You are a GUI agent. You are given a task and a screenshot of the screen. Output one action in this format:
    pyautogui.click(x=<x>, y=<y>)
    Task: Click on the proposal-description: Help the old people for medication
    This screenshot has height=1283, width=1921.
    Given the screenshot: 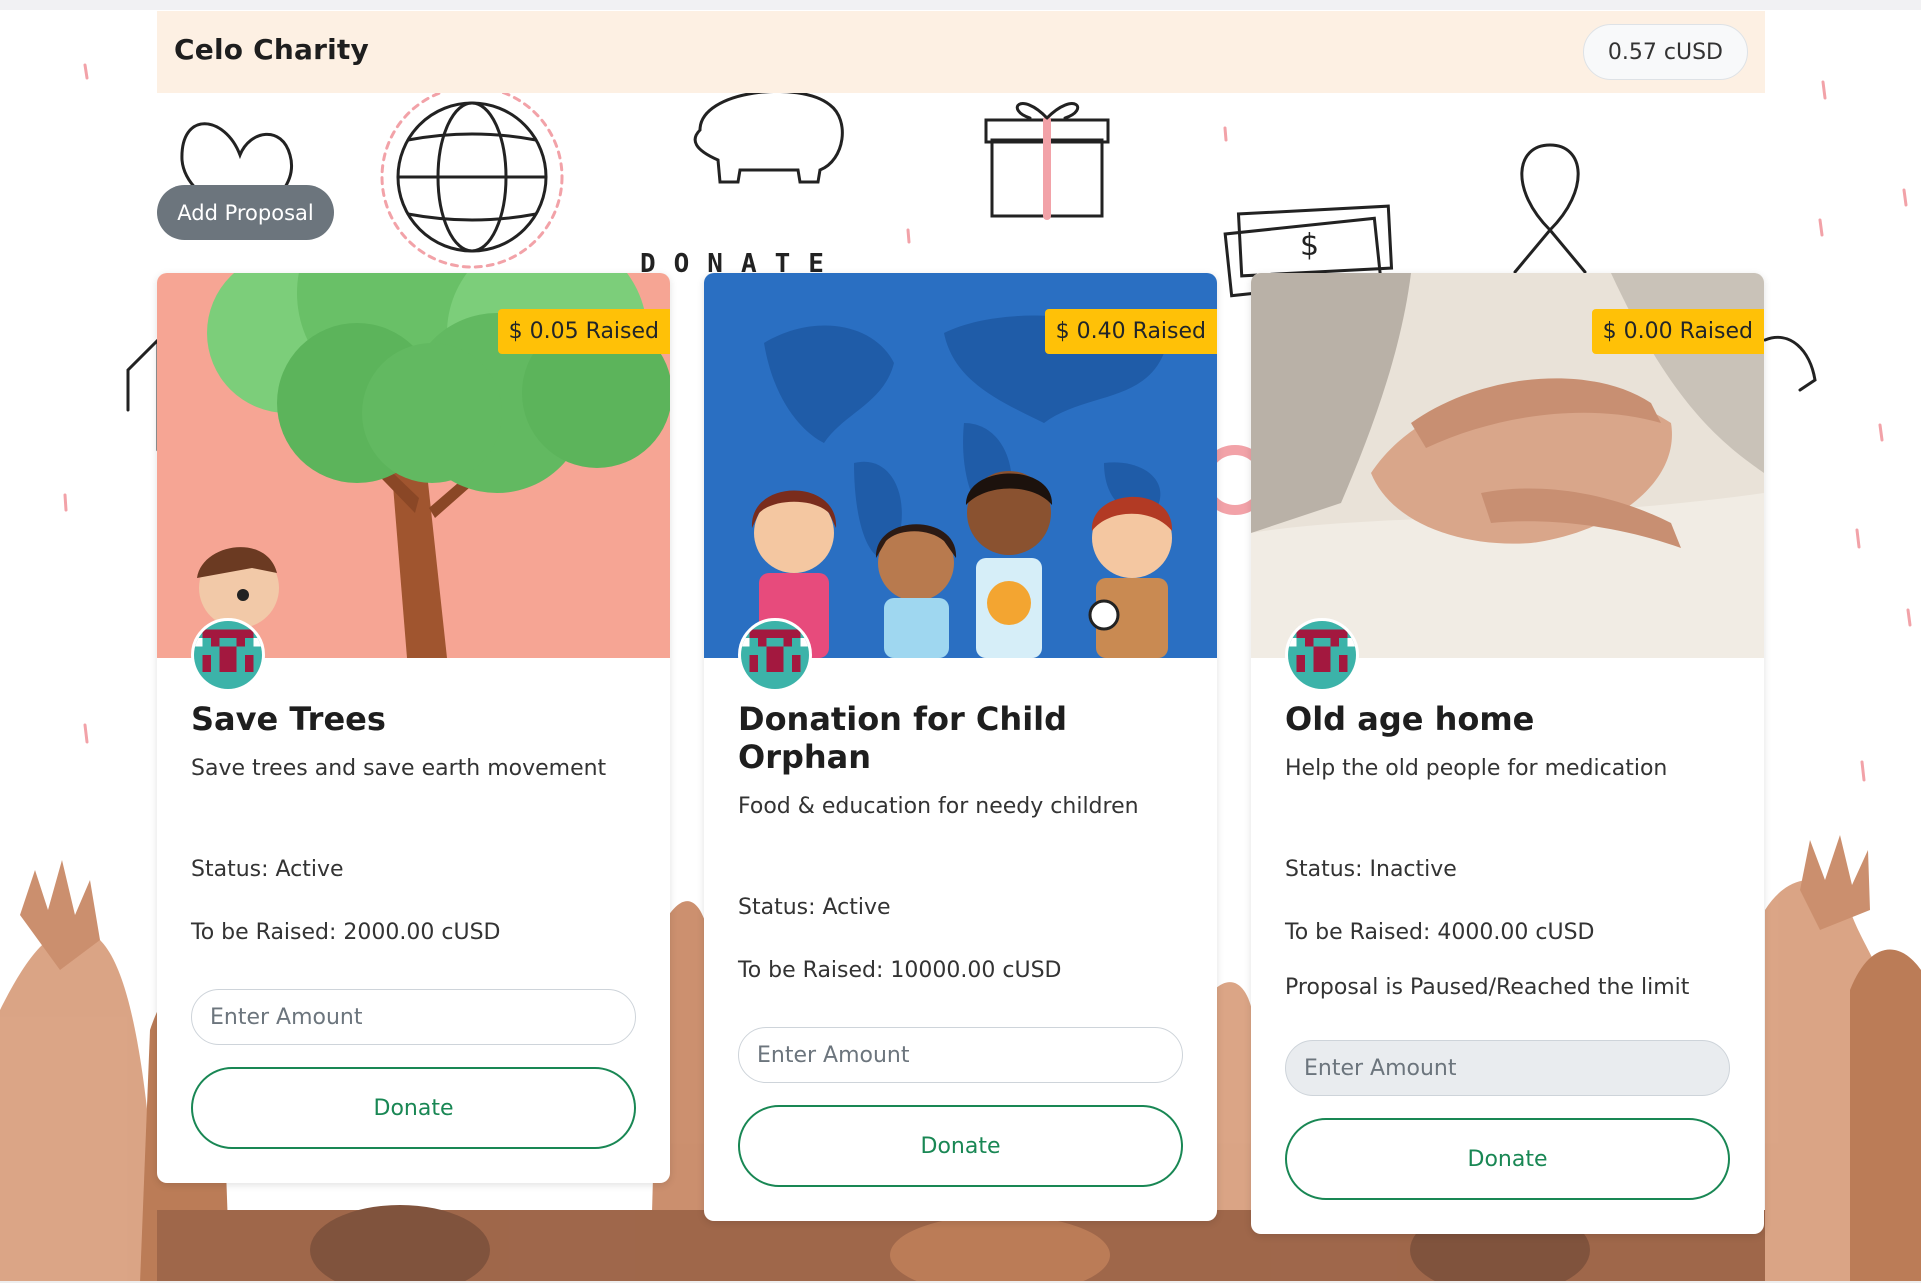 What is the action you would take?
    pyautogui.click(x=1476, y=768)
    